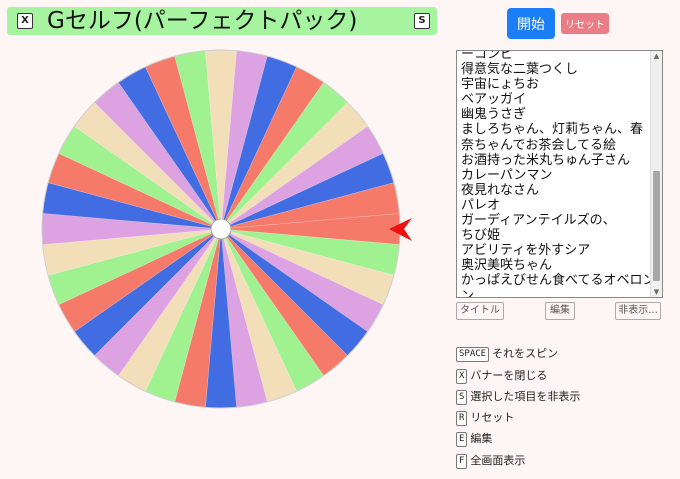 This screenshot has height=479, width=680. I want to click on entries-scrollbar: ▲ ▼, so click(656, 174).